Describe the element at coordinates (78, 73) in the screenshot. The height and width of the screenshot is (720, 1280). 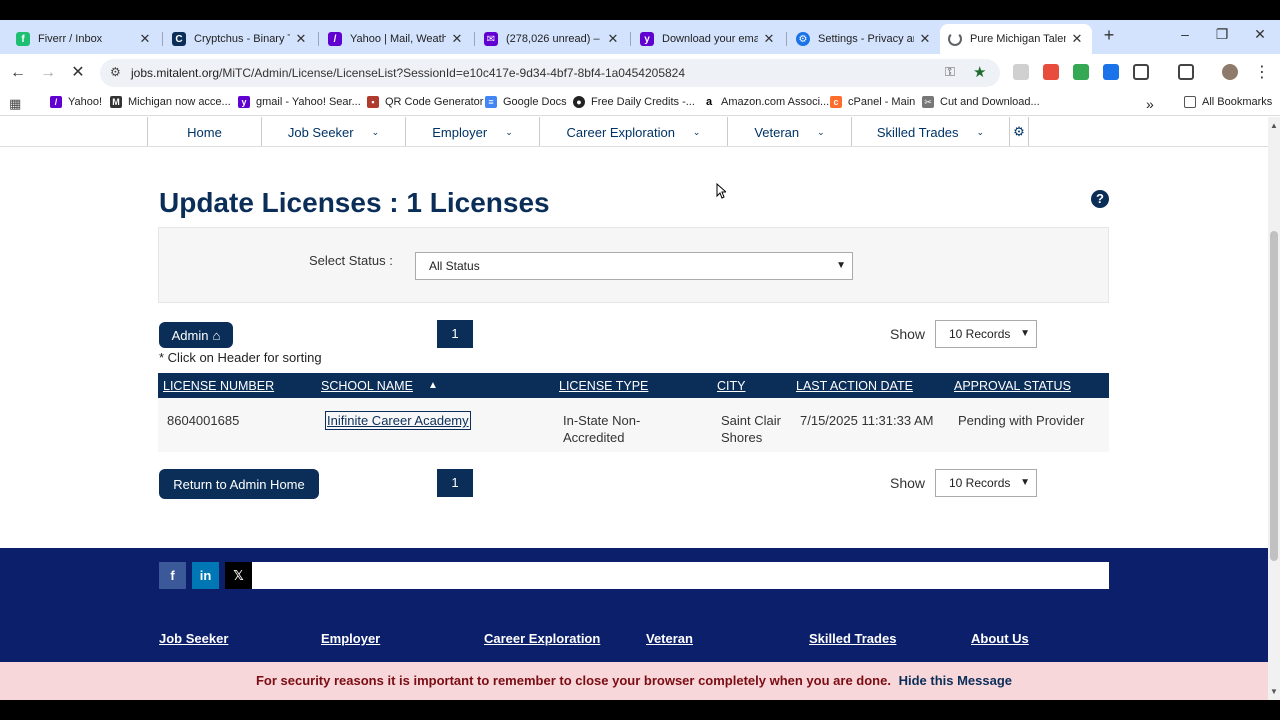
I see `stop-loading-button: ✕` at that location.